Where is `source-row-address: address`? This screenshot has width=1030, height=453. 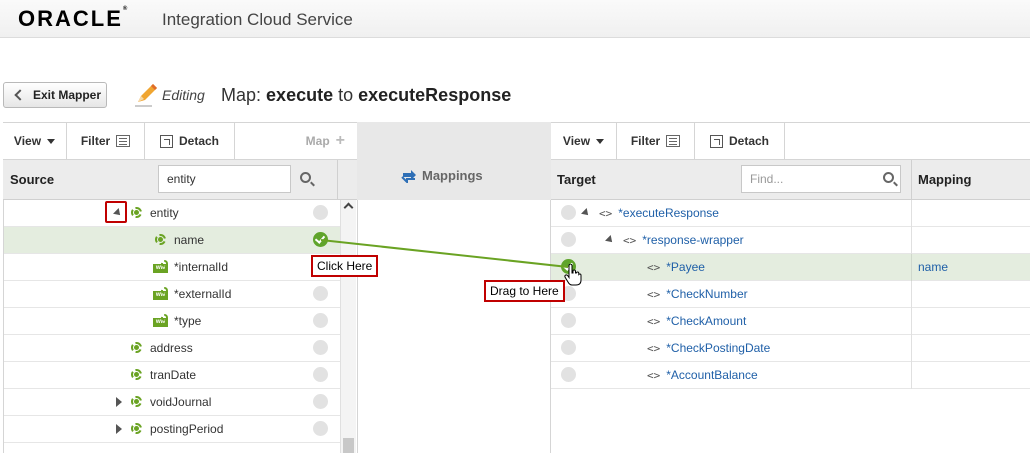
source-row-address: address is located at coordinates (171, 348).